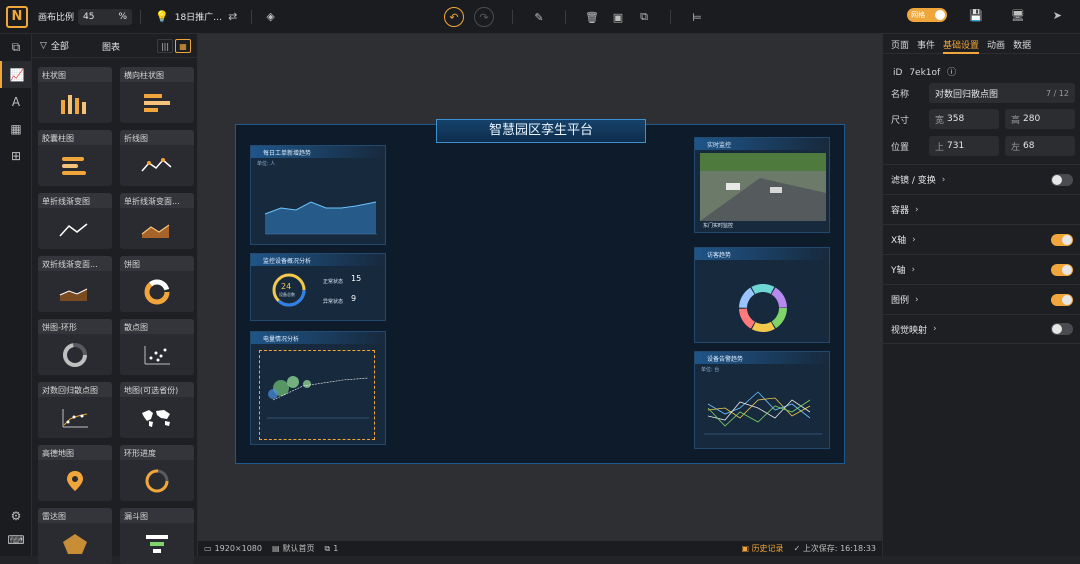  Describe the element at coordinates (56, 18) in the screenshot. I see `scale-label: 画布比例` at that location.